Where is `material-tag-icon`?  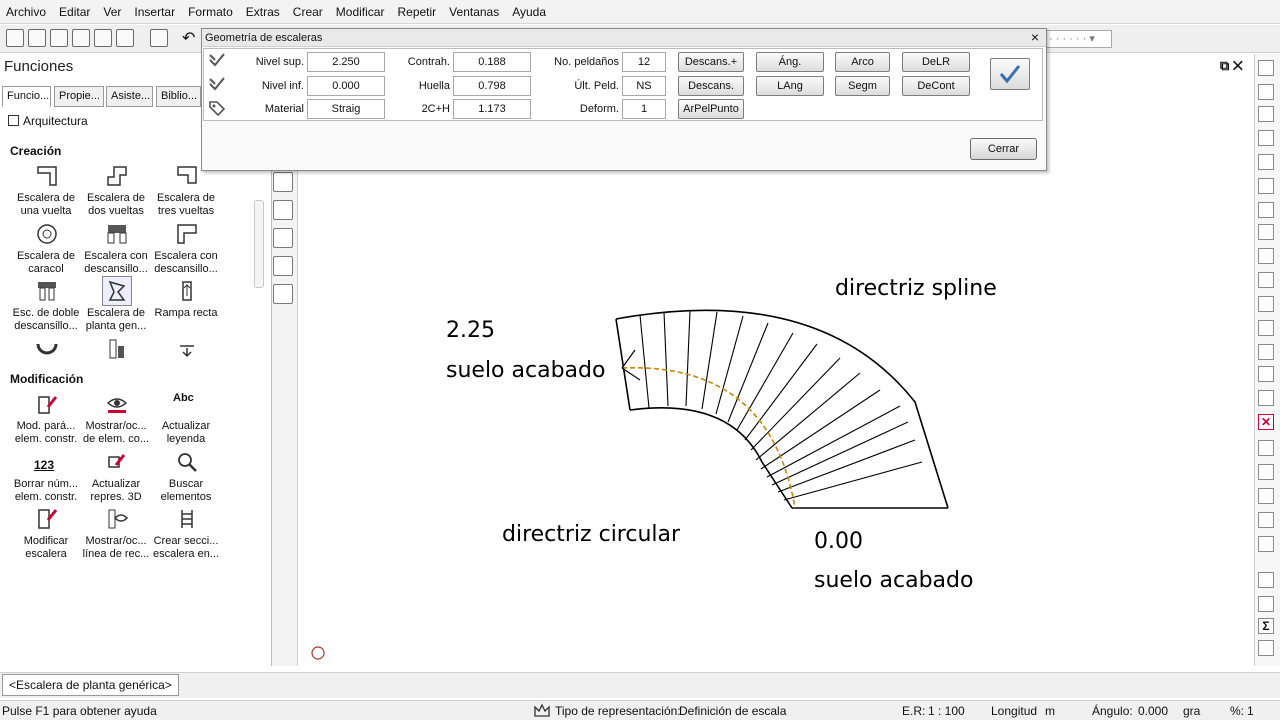 material-tag-icon is located at coordinates (217, 108).